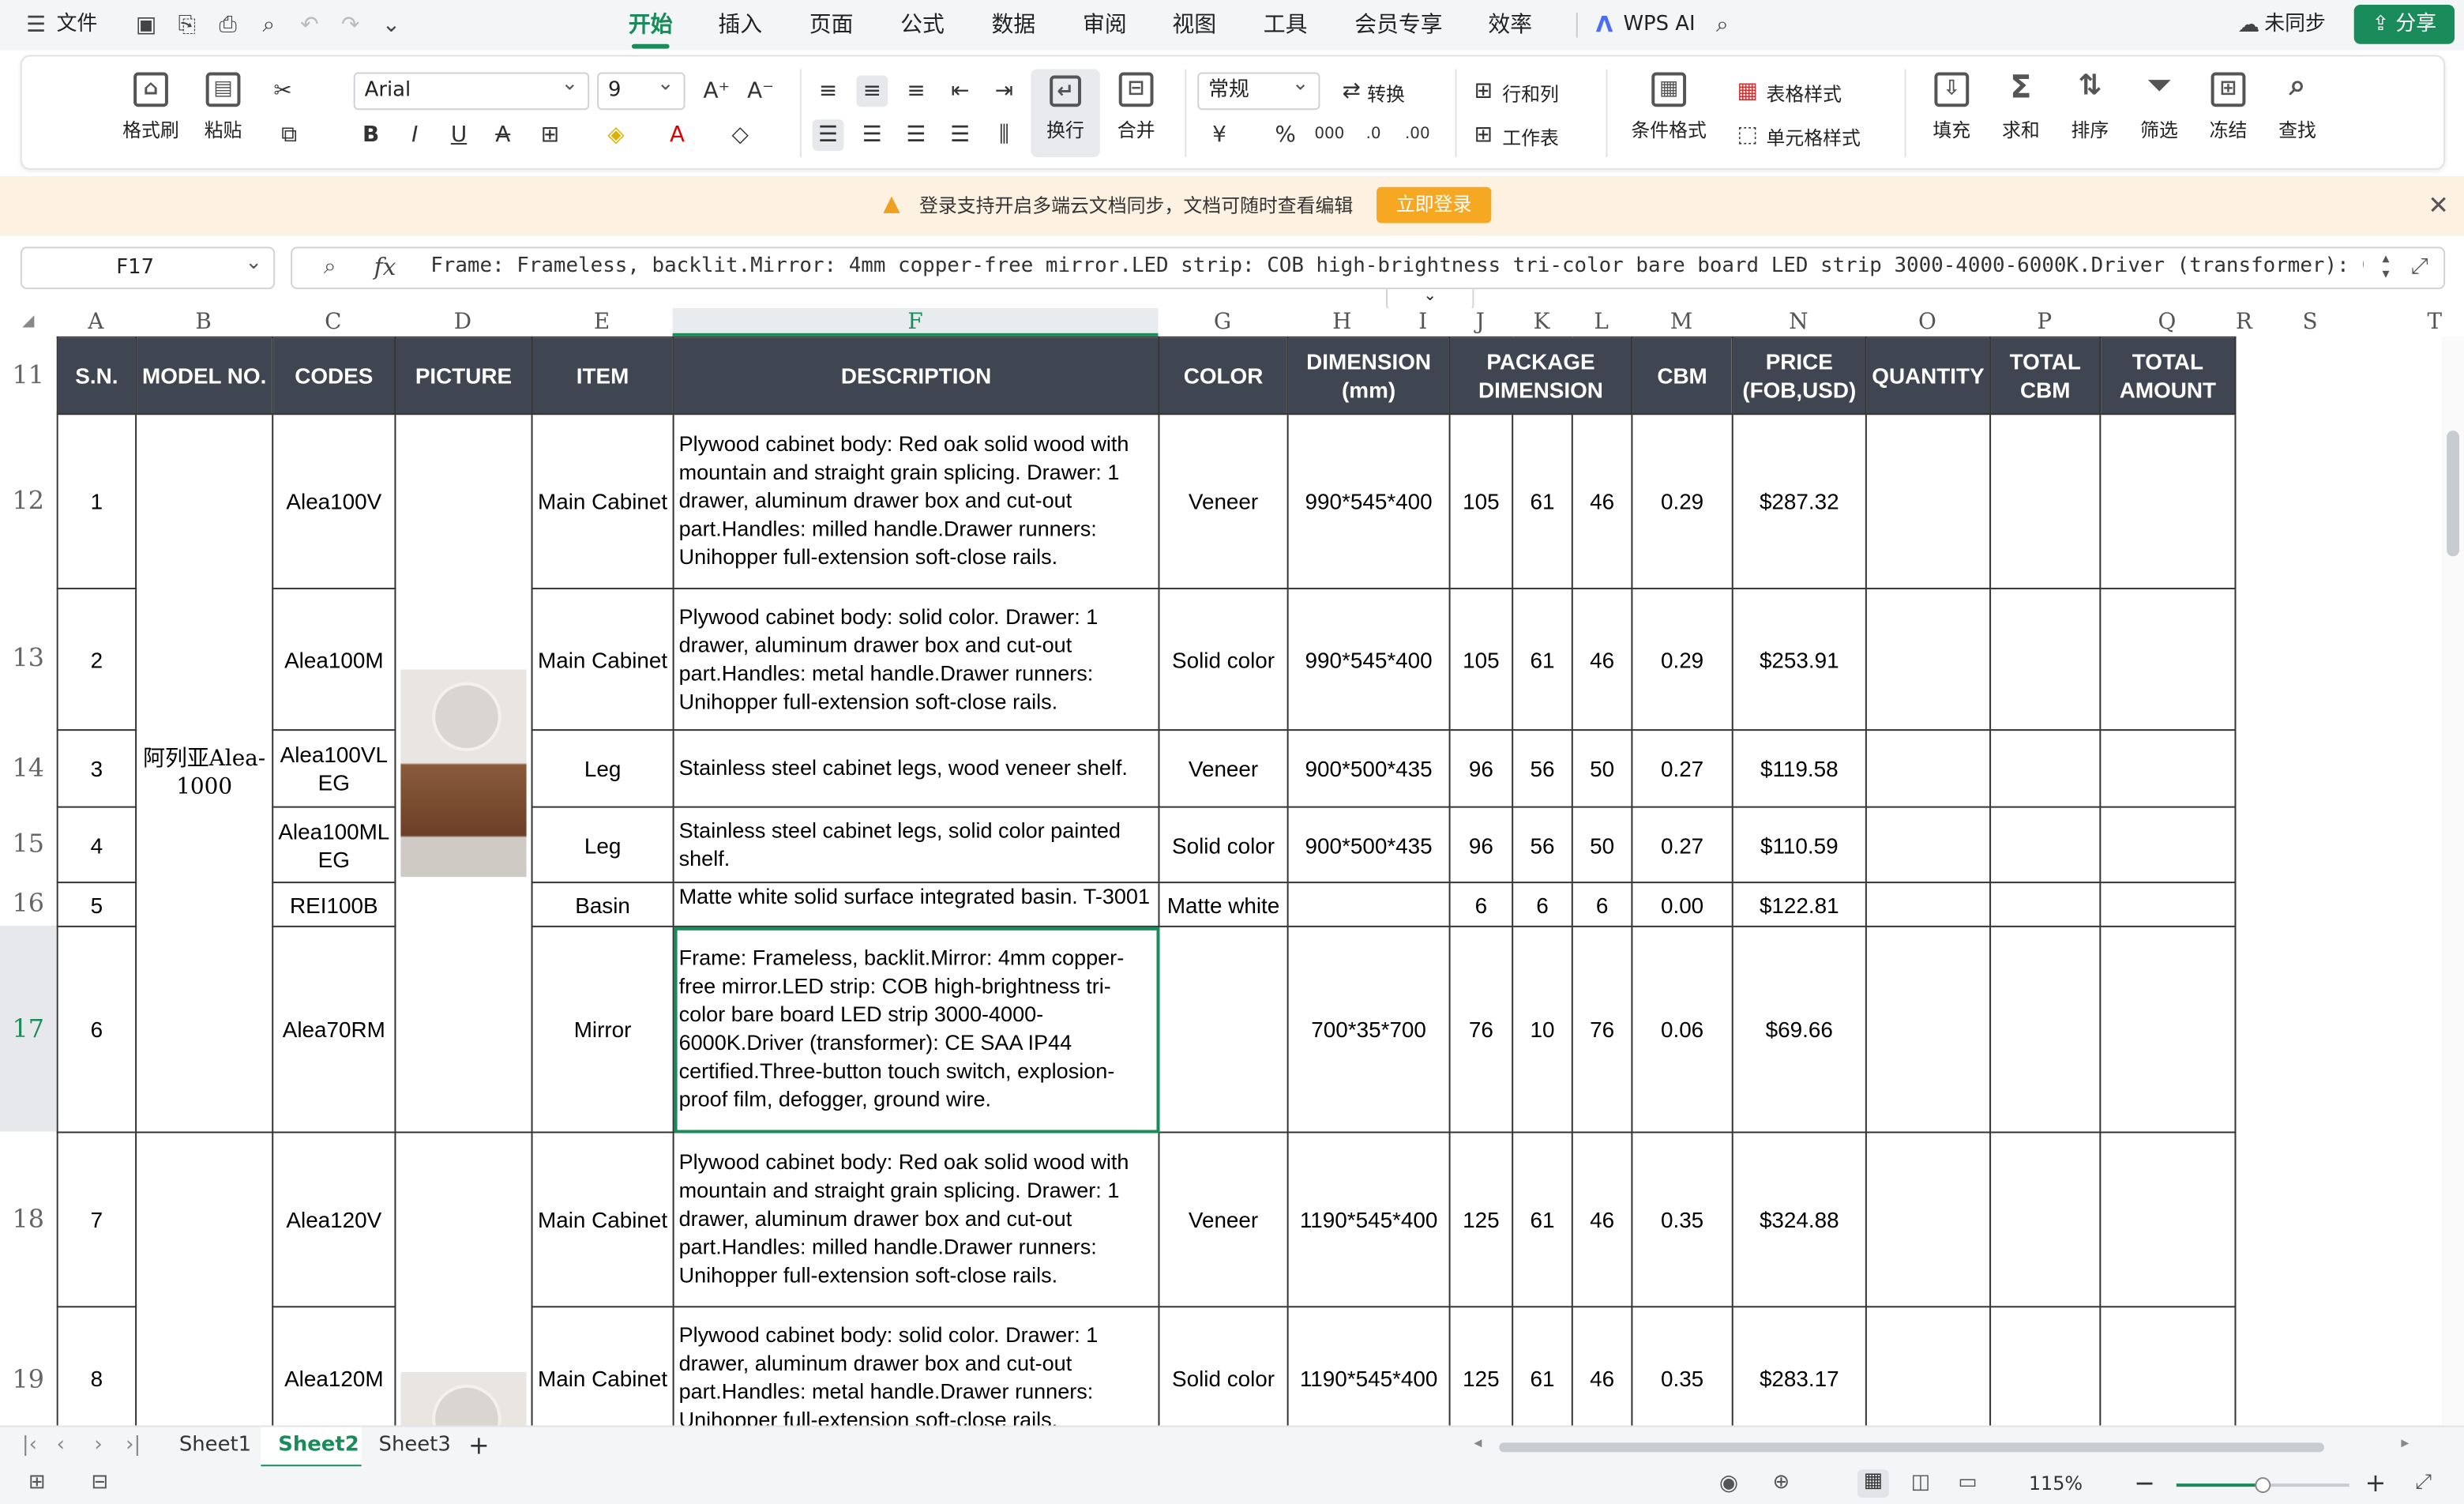 The height and width of the screenshot is (1504, 2464). Describe the element at coordinates (479, 1445) in the screenshot. I see `add-sheet-icon: +` at that location.